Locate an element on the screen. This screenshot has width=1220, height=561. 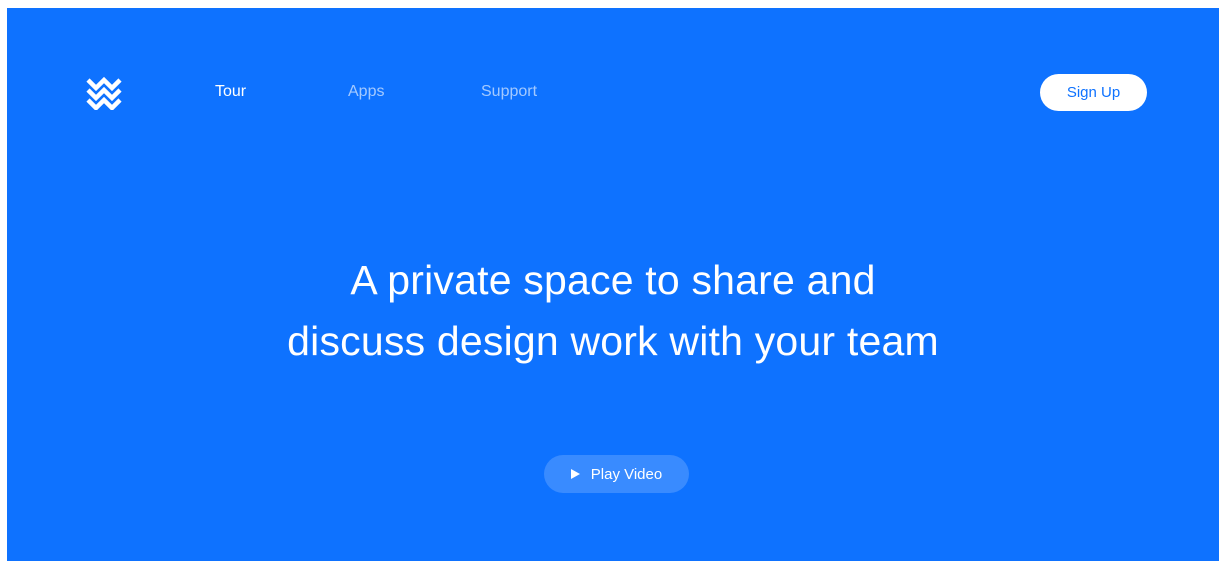
headline-line-2: discuss design work with your team is located at coordinates (613, 341).